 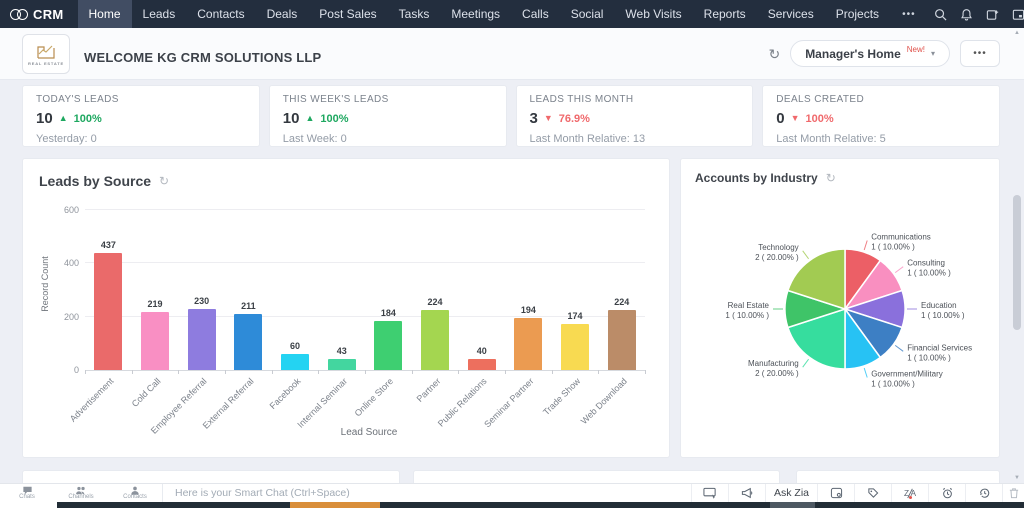 I want to click on nav-item-leads: Leads, so click(x=159, y=14).